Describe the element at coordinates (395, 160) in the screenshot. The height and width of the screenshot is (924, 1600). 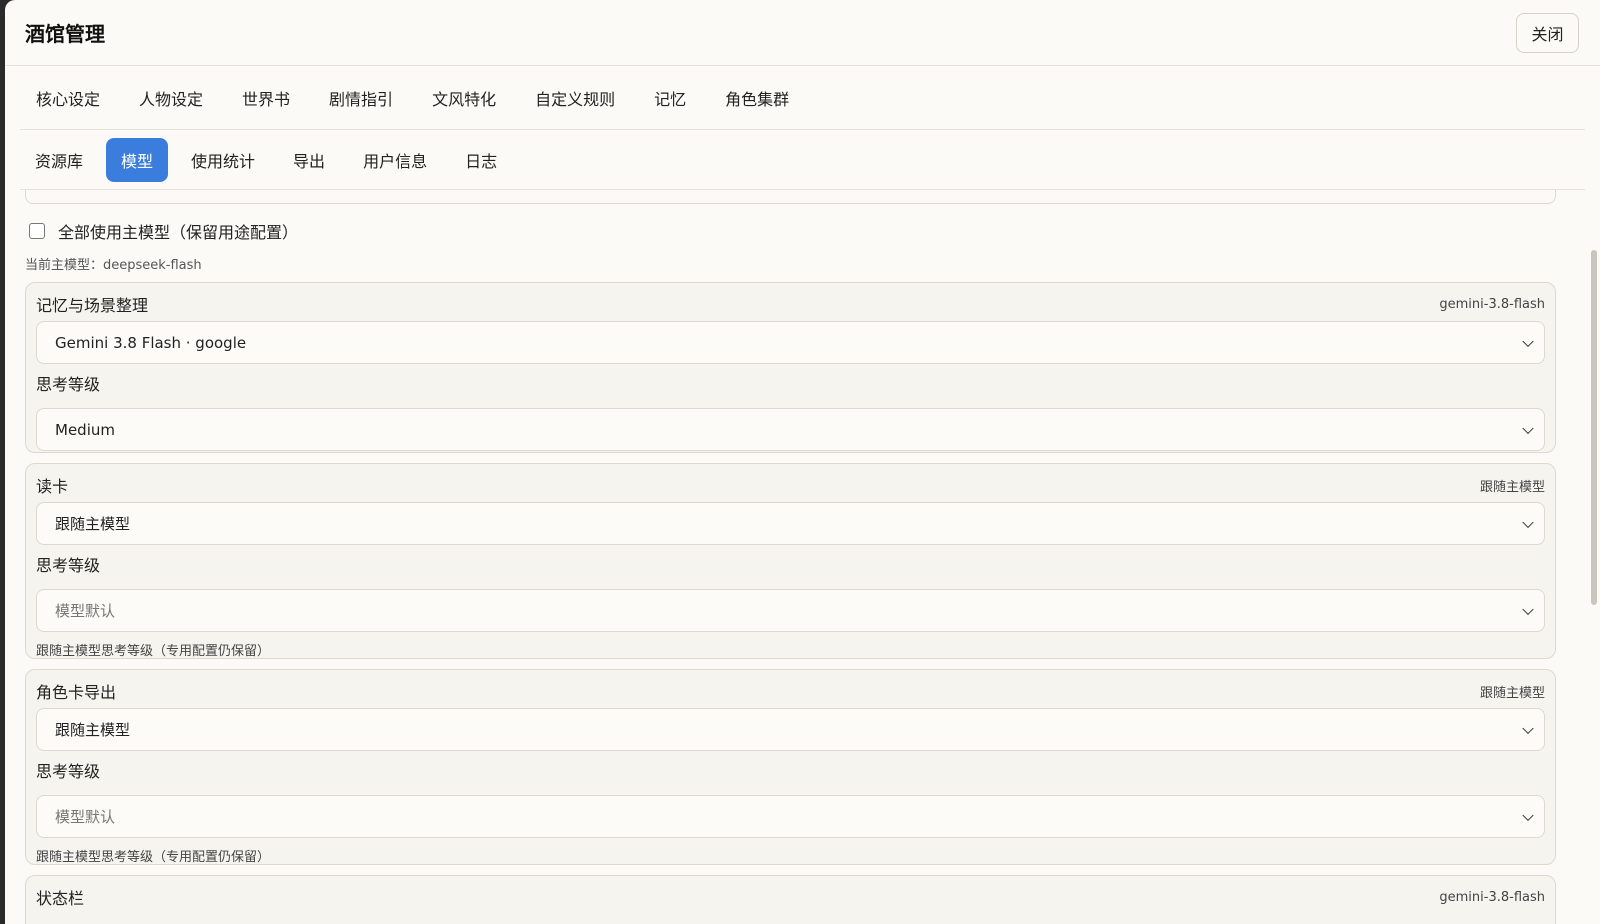
I see `tab-user-info: 用户信息` at that location.